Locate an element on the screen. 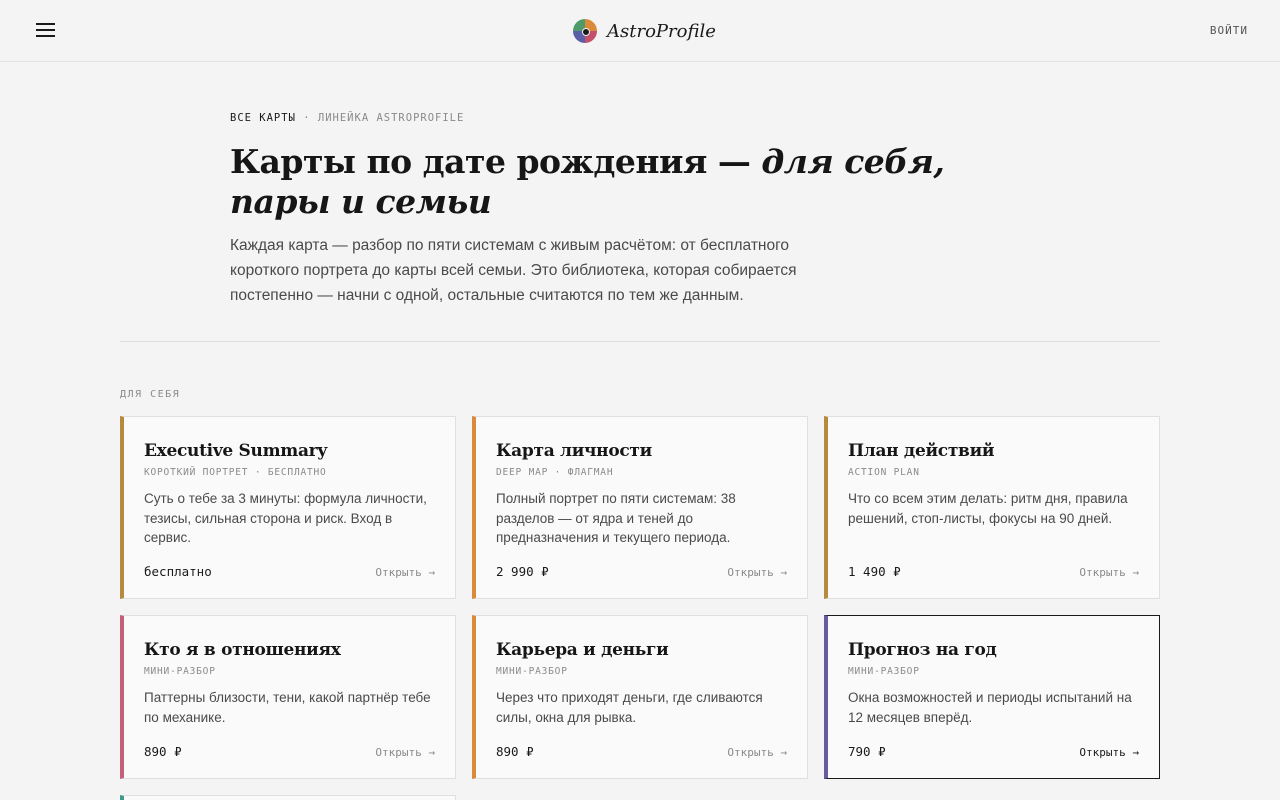  title-plain: Карты по дате рождения — is located at coordinates (496, 161).